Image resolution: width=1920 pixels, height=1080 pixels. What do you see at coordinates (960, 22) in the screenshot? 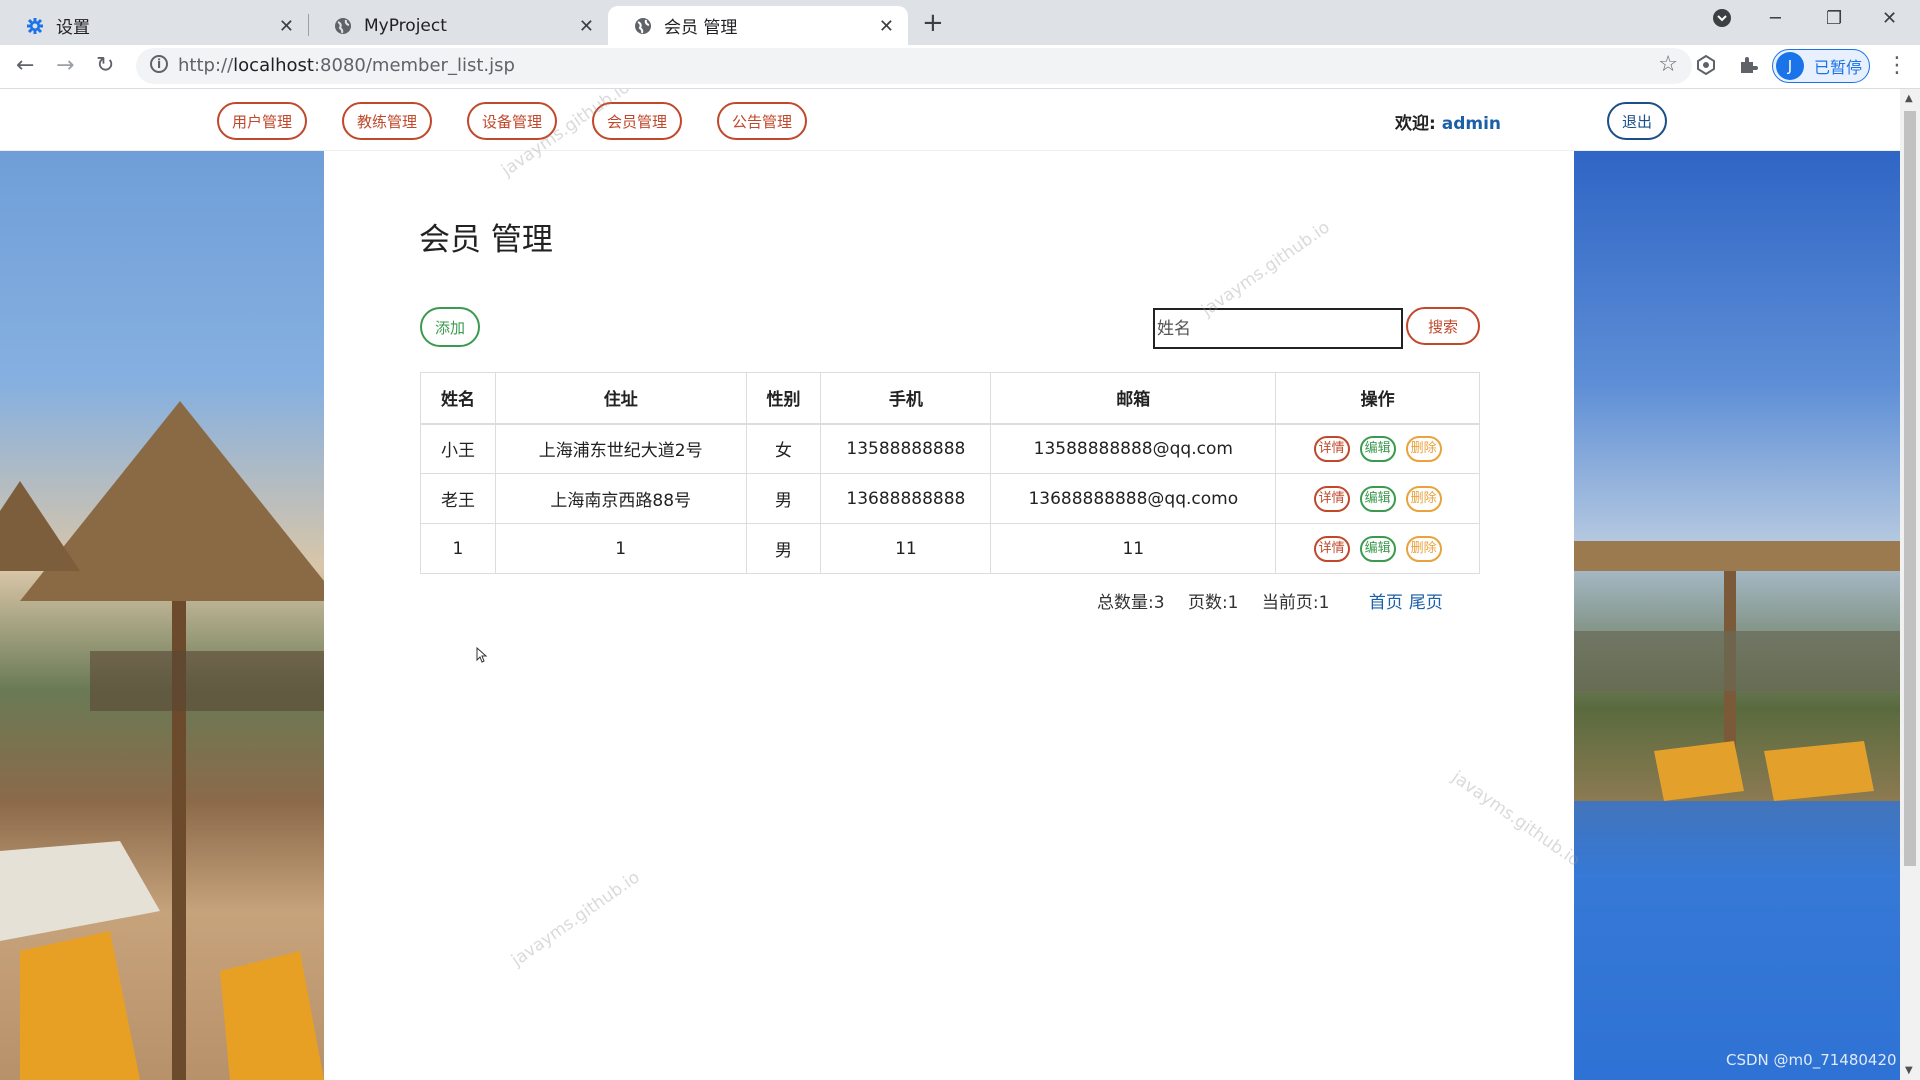
I see `browser-tab-strip: 设置 ✕ MyProject ✕ 会员 管理 ✕ + ─ ❐ ✕` at bounding box center [960, 22].